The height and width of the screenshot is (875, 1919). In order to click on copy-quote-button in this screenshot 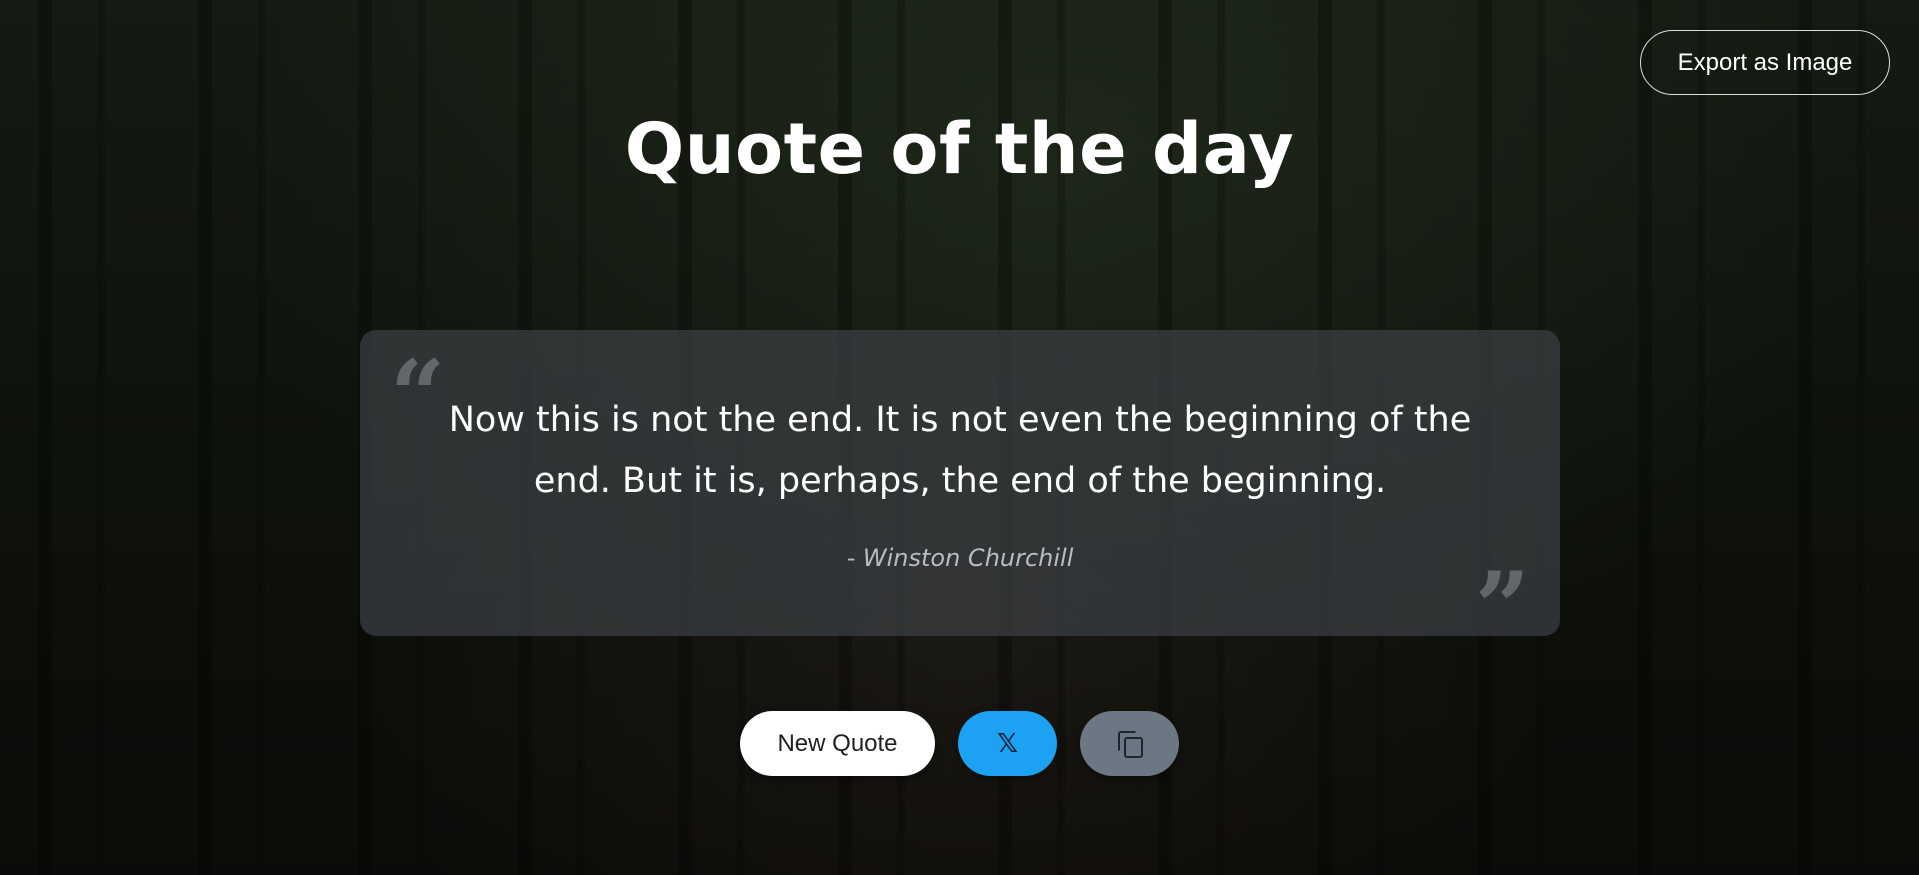, I will do `click(1129, 743)`.